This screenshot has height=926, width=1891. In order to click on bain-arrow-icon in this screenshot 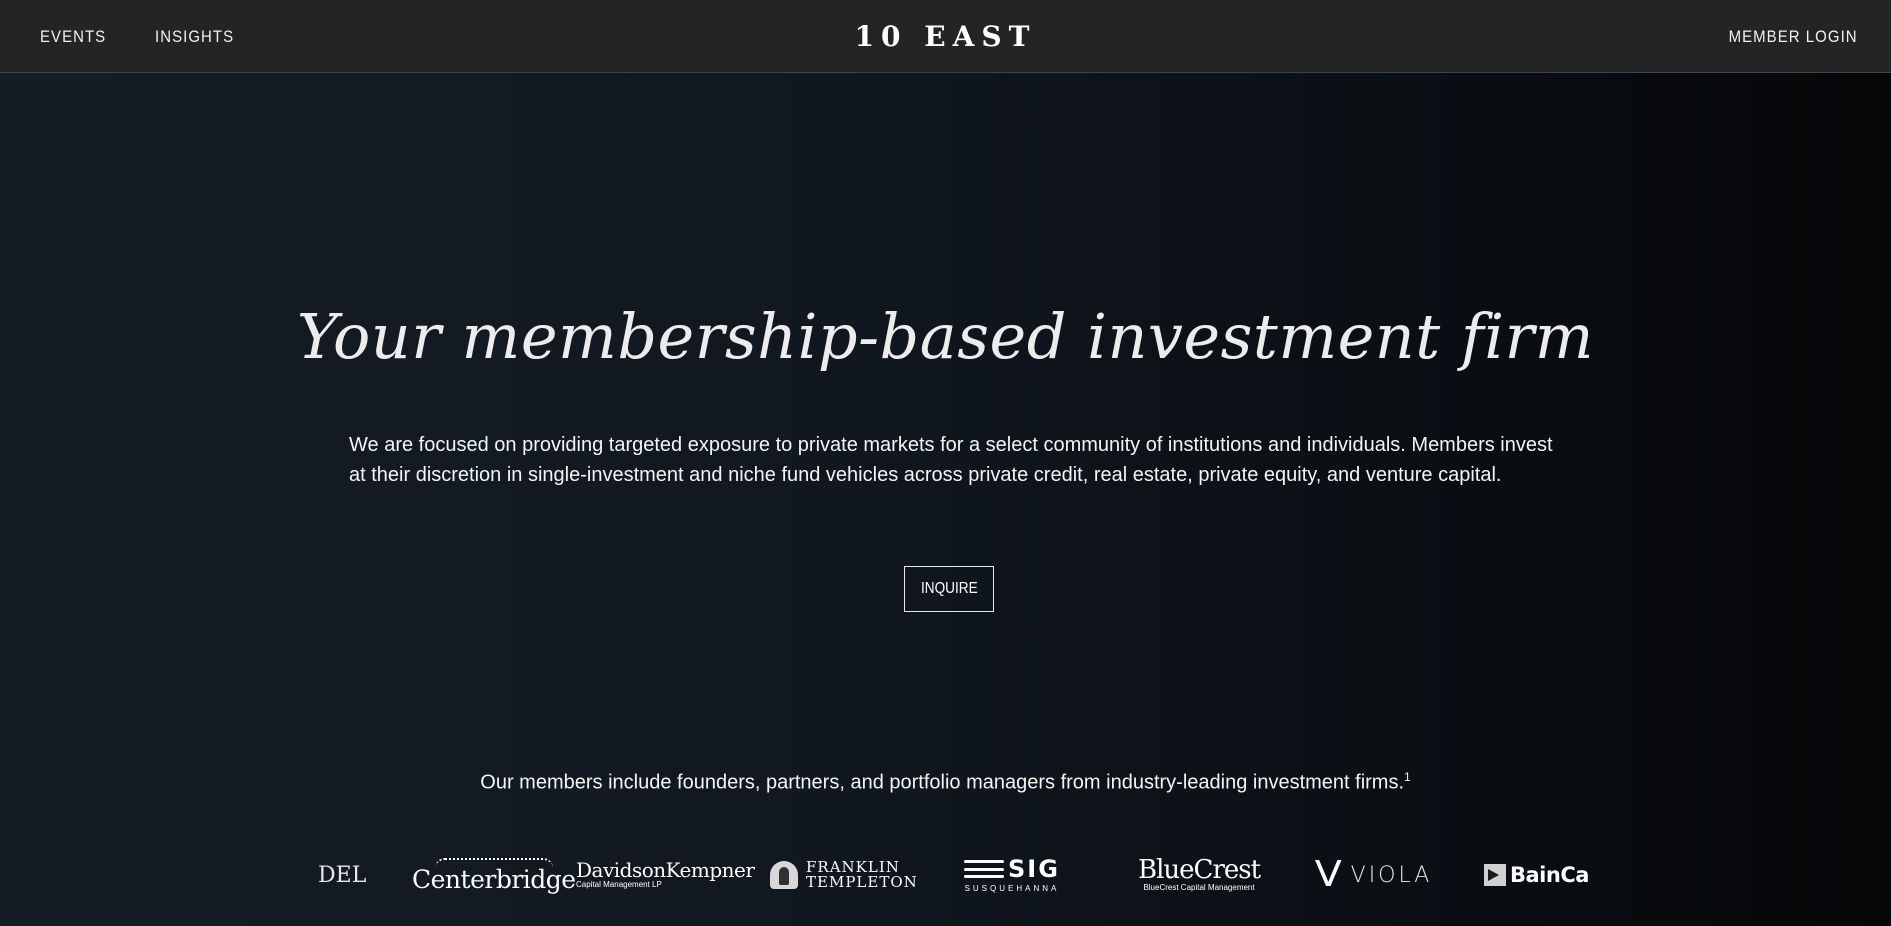, I will do `click(1495, 875)`.